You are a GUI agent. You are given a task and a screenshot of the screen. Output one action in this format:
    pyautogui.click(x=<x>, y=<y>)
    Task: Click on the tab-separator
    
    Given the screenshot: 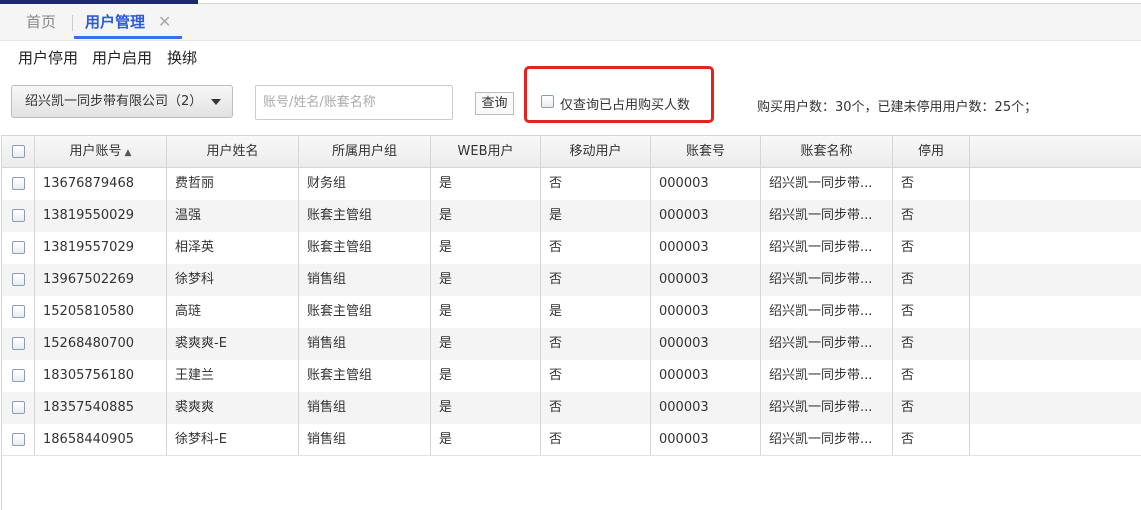 What is the action you would take?
    pyautogui.click(x=72, y=23)
    